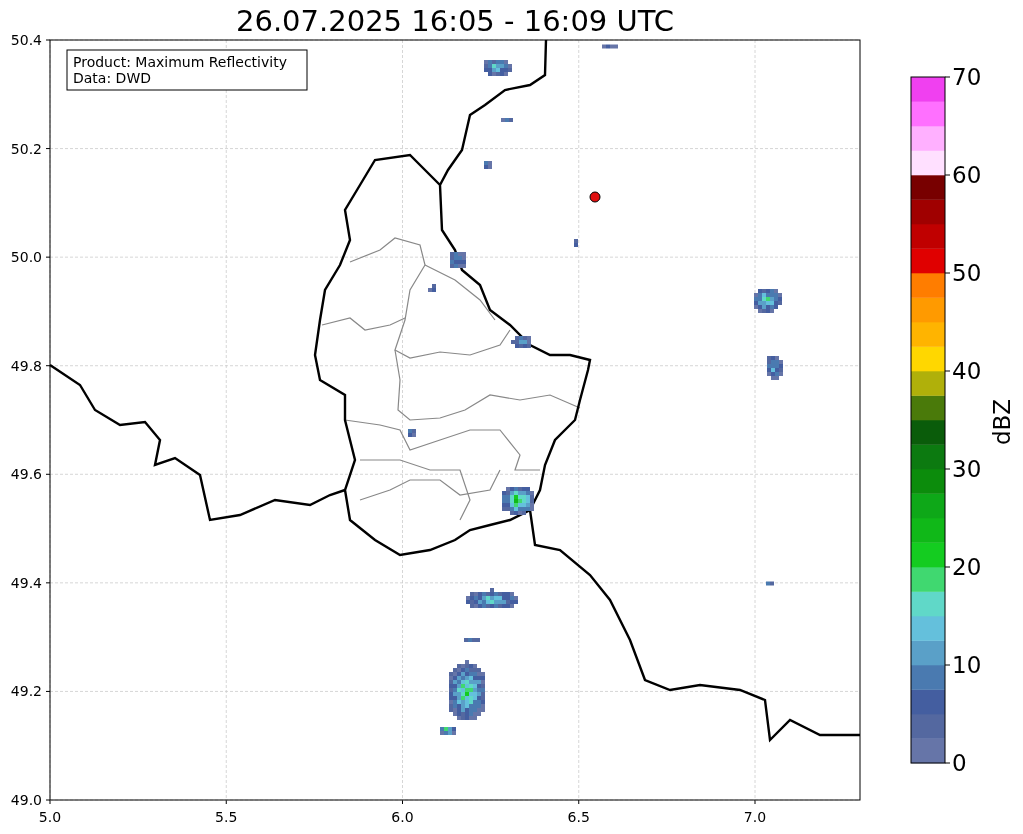 The width and height of the screenshot is (1023, 834). What do you see at coordinates (26, 148) in the screenshot?
I see `y-axis-label: 50.2` at bounding box center [26, 148].